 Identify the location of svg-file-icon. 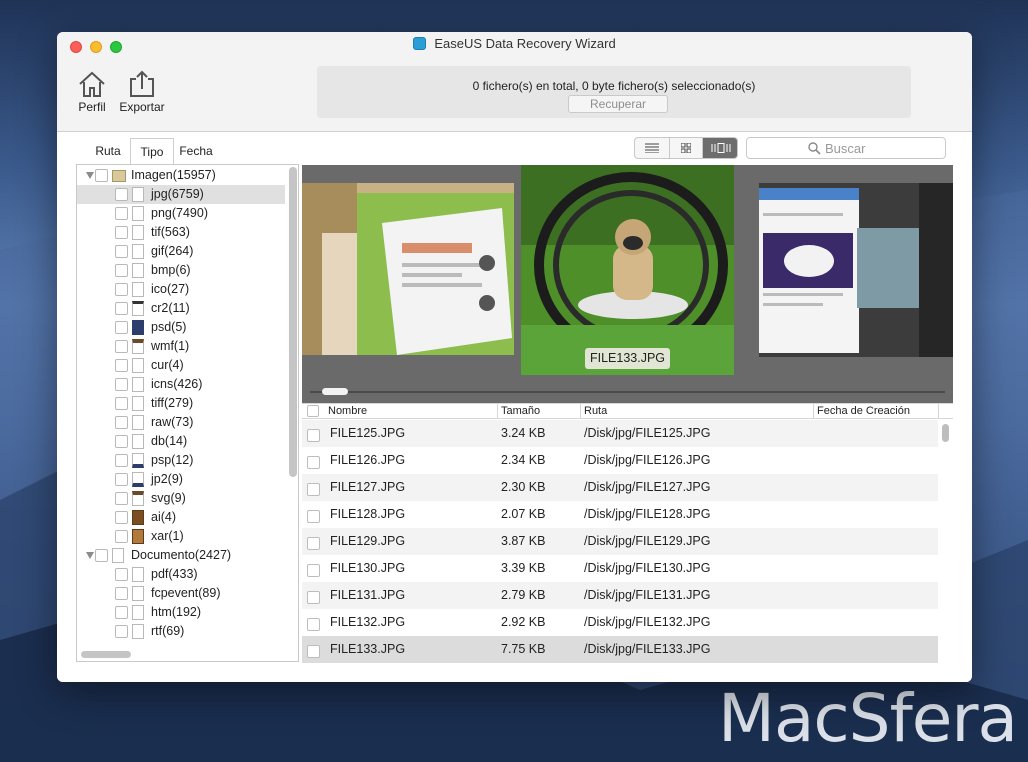
(138, 498).